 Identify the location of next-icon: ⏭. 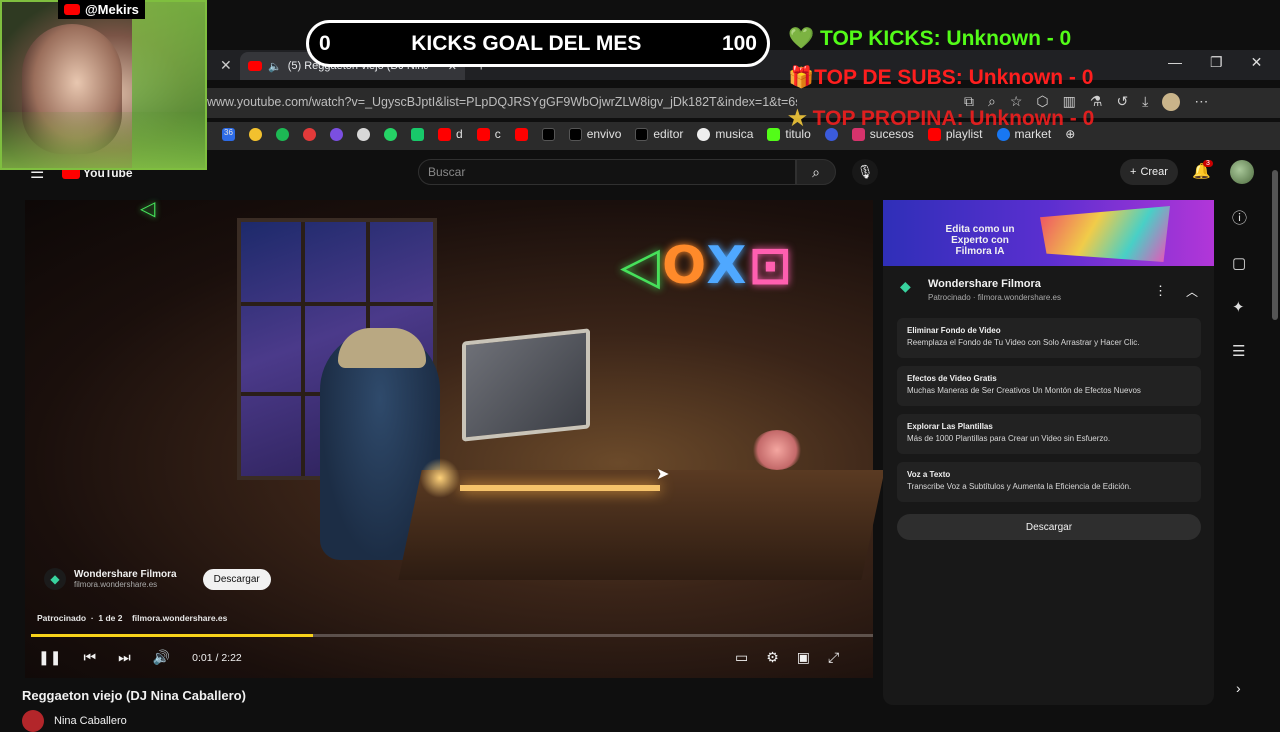
(124, 657).